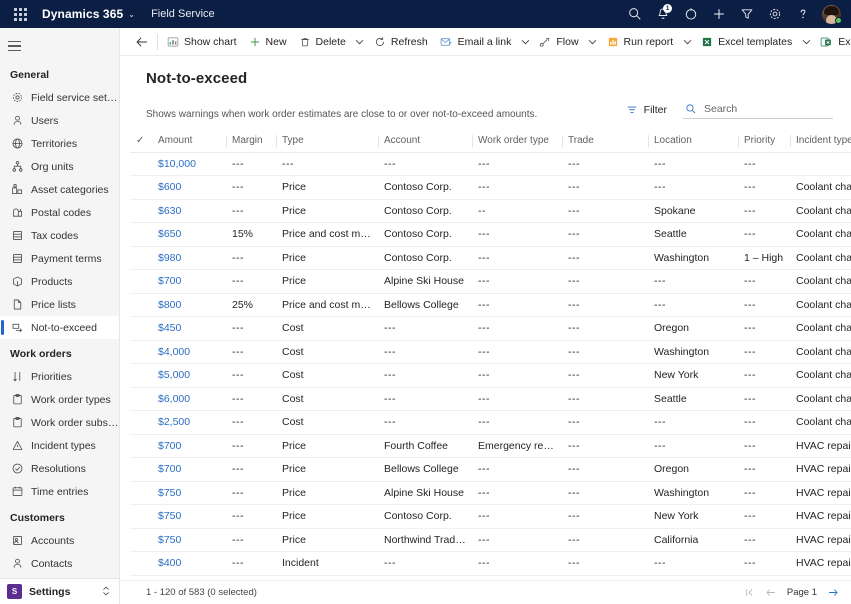  What do you see at coordinates (833, 593) in the screenshot?
I see `next-page-icon` at bounding box center [833, 593].